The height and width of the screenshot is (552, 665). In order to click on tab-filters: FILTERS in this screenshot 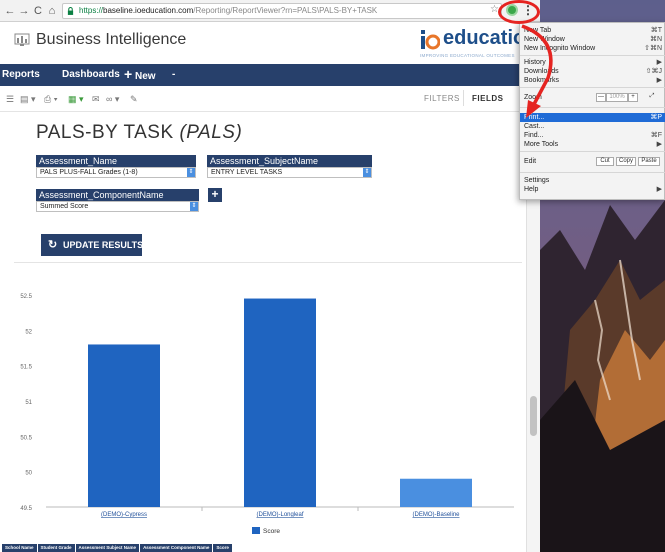, I will do `click(442, 98)`.